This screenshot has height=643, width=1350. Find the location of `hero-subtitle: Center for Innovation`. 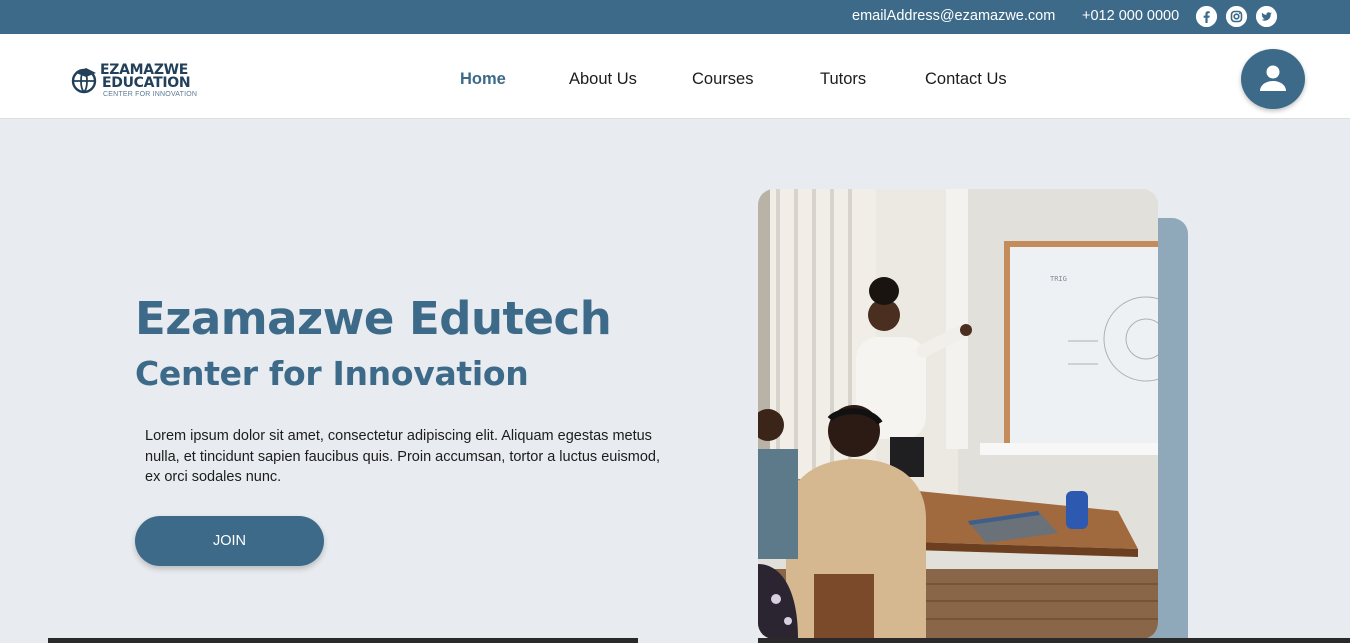

hero-subtitle: Center for Innovation is located at coordinates (332, 373).